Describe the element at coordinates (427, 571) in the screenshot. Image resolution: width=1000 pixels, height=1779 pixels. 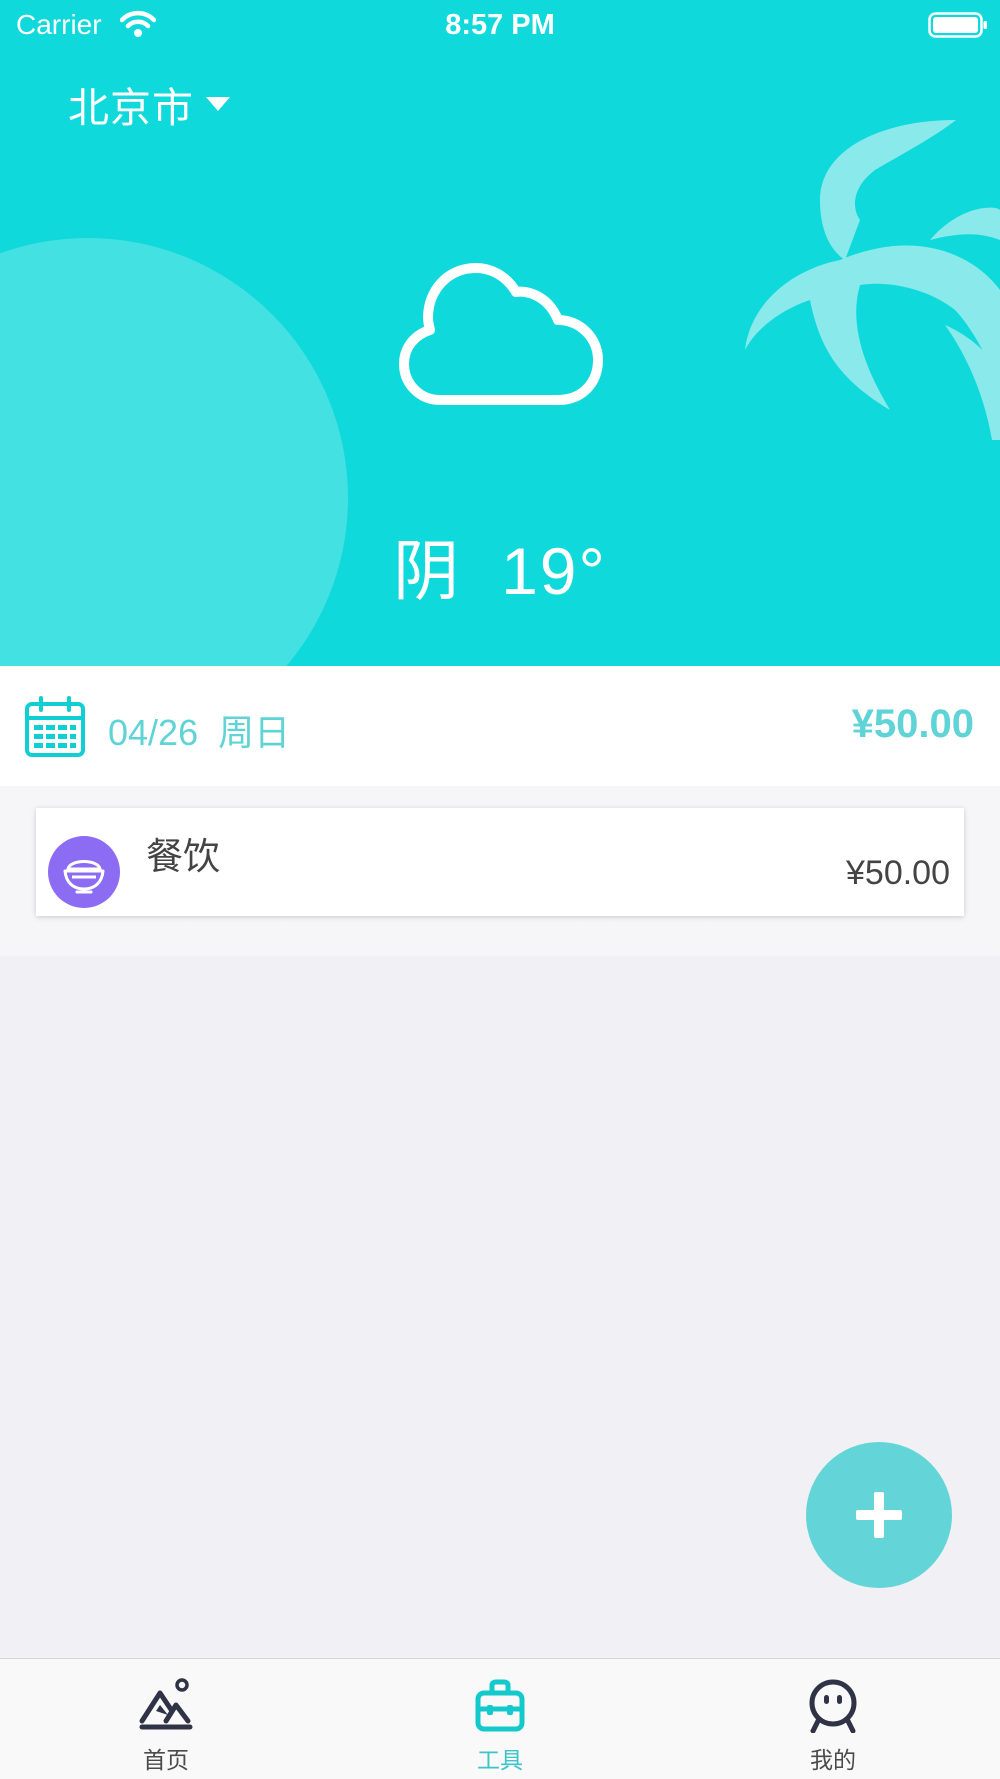
I see `weather-condition: 阴` at that location.